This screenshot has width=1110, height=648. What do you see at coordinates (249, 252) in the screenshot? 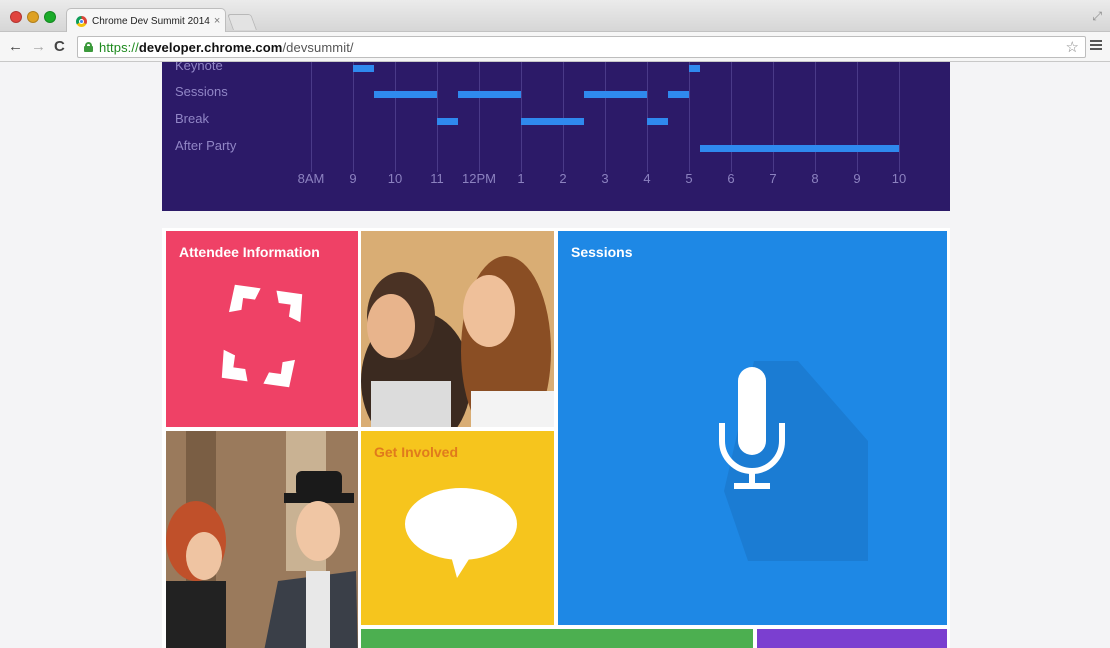
I see `attendee-information-title: Attendee Information` at bounding box center [249, 252].